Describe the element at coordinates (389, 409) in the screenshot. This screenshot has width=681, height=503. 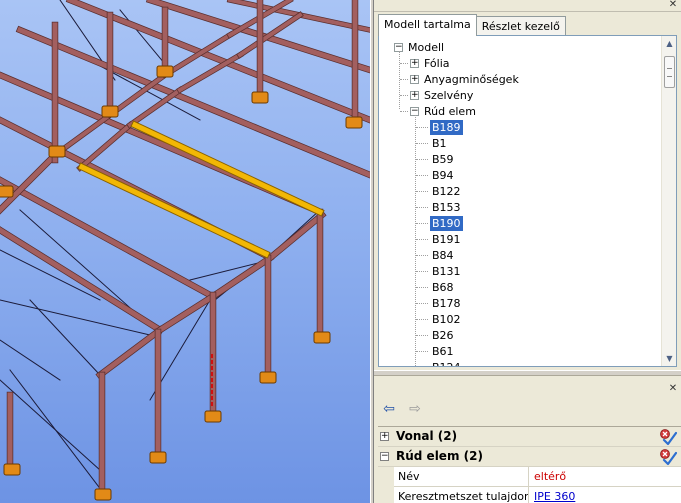
I see `back-arrow-icon: ⇦` at that location.